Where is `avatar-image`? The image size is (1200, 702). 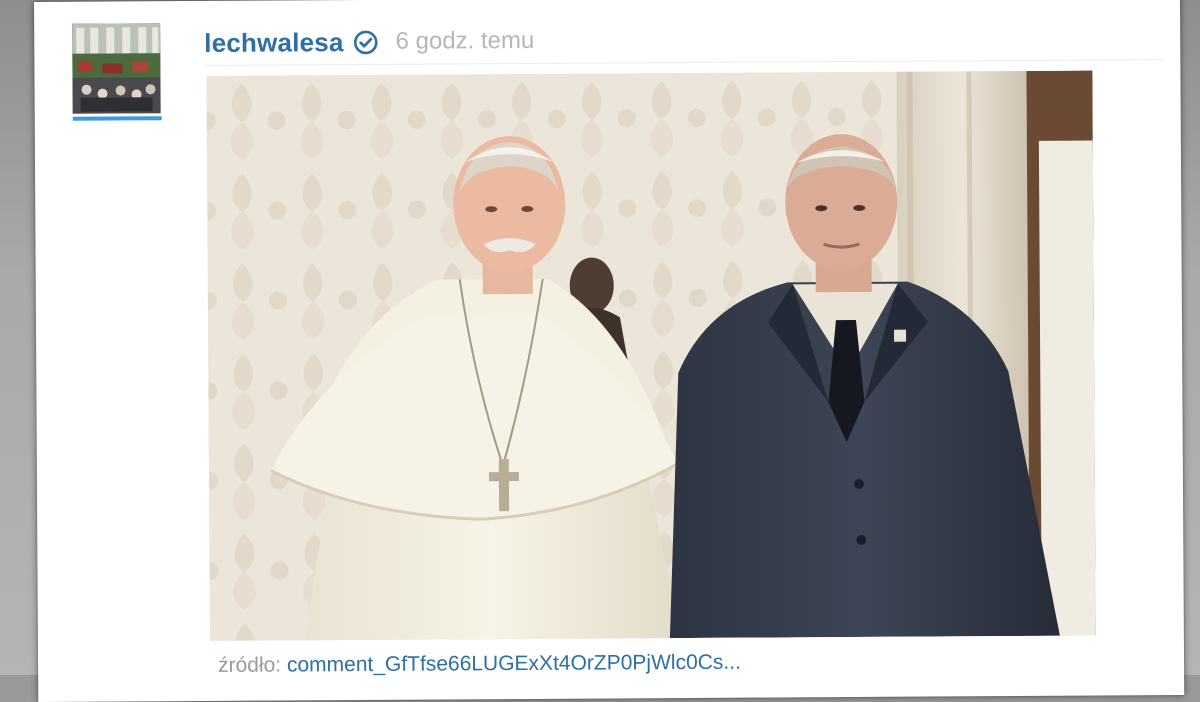
avatar-image is located at coordinates (116, 68).